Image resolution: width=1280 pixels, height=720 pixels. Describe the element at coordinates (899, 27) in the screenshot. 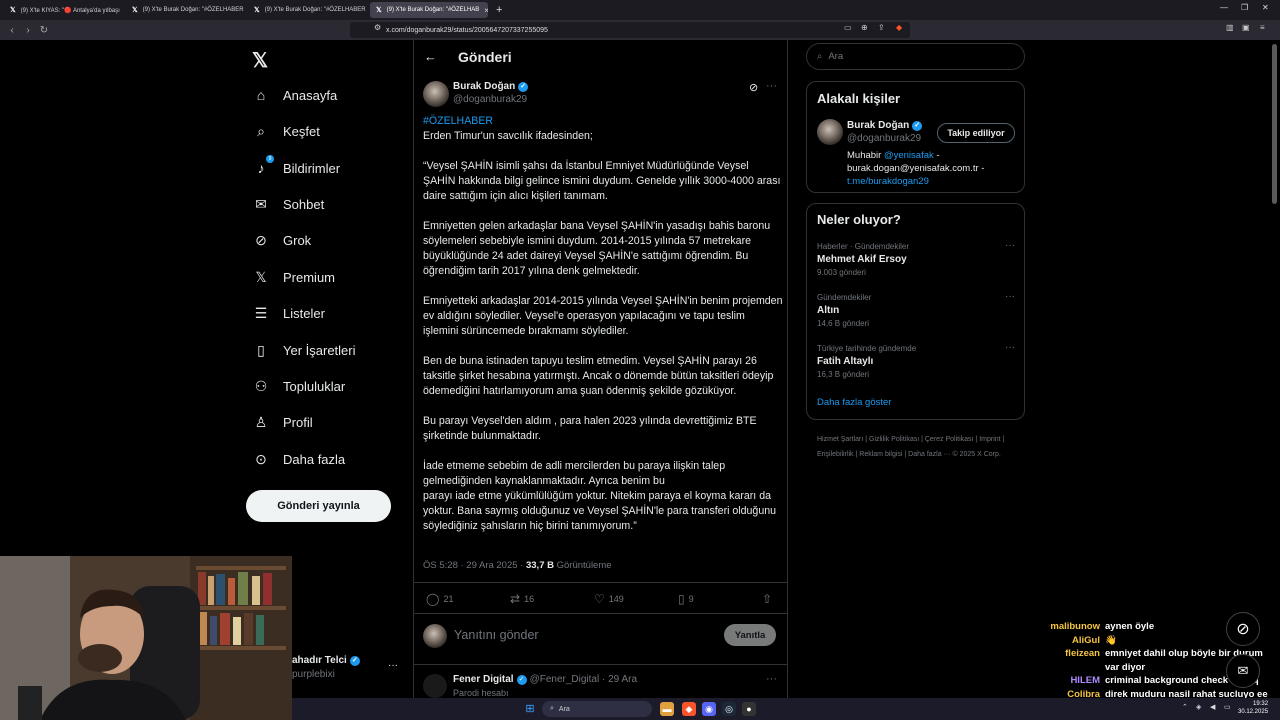

I see `brave-shield-icon: ◆` at that location.